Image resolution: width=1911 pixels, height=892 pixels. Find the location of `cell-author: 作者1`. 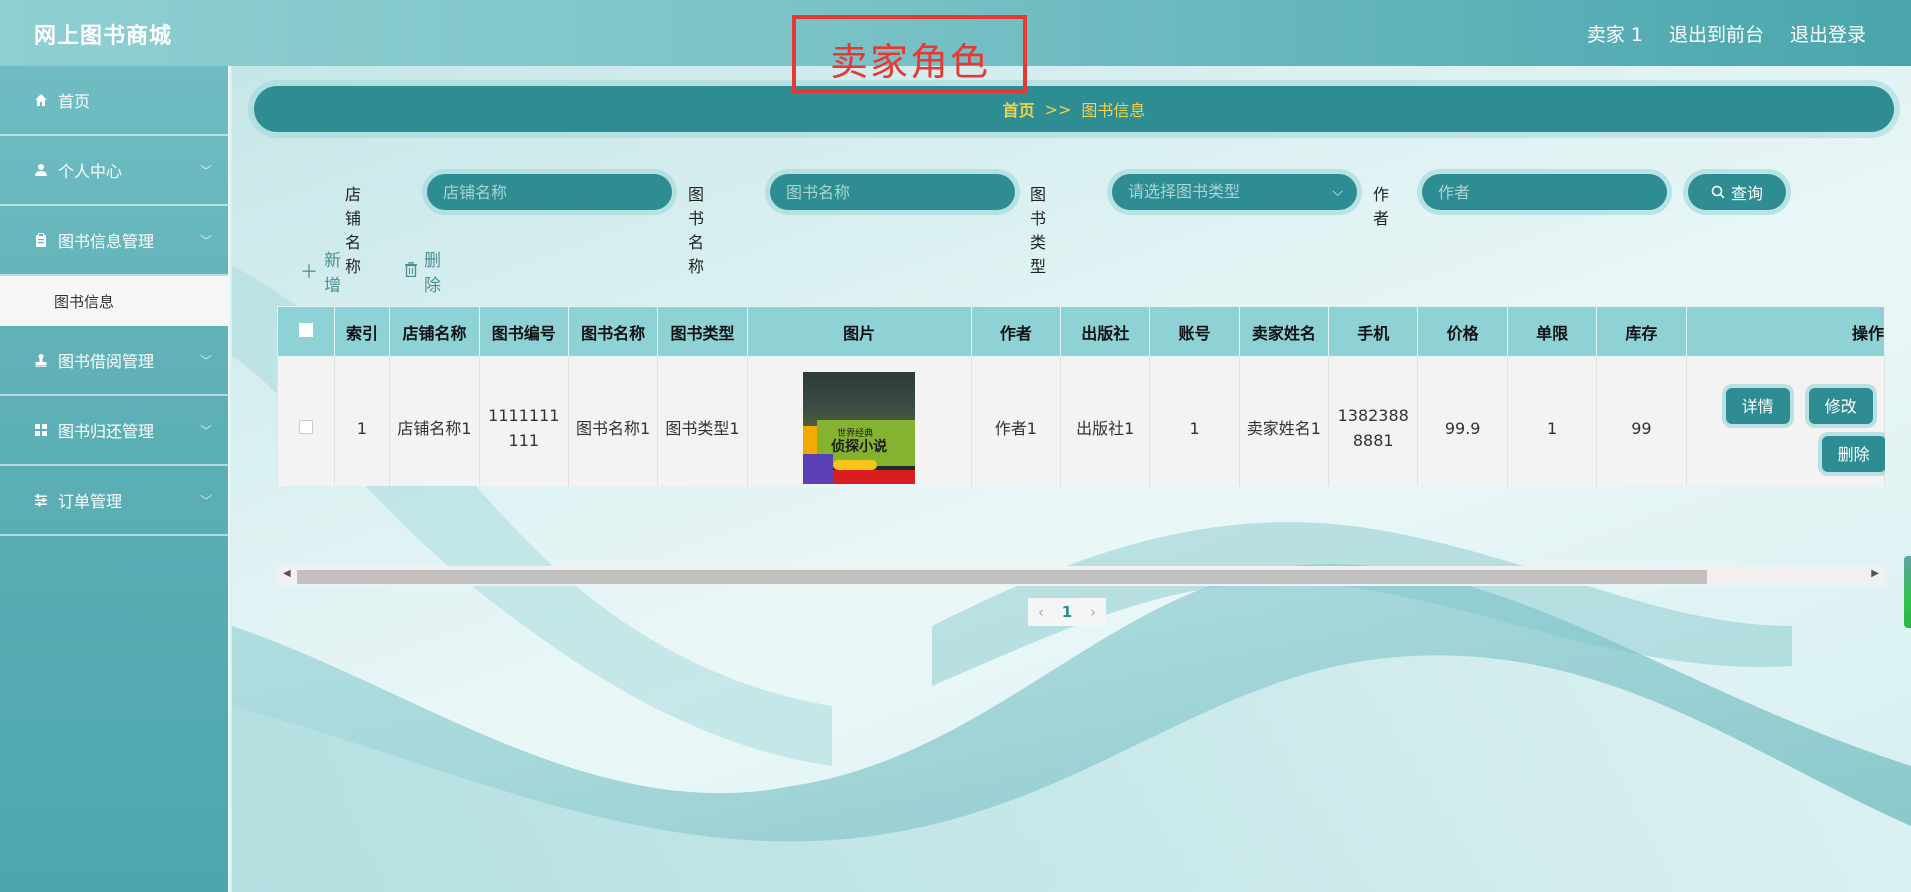

cell-author: 作者1 is located at coordinates (1016, 421).